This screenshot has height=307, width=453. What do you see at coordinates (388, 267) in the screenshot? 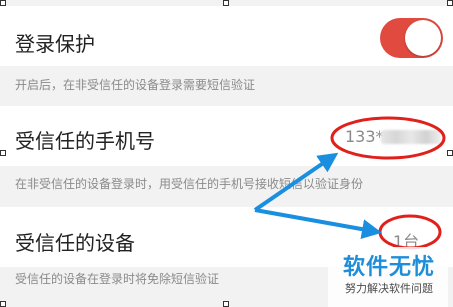
I see `watermark-logo-text: 软件无忧` at bounding box center [388, 267].